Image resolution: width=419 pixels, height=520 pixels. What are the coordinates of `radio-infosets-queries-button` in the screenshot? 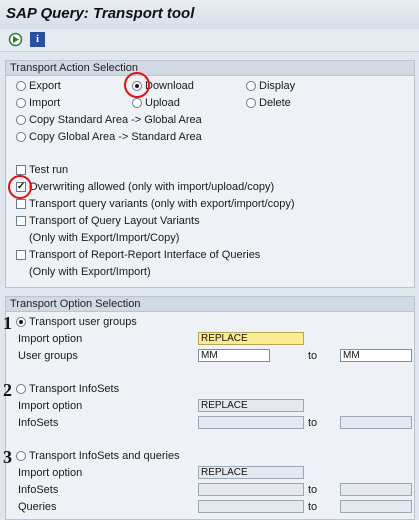 It's located at (21, 456).